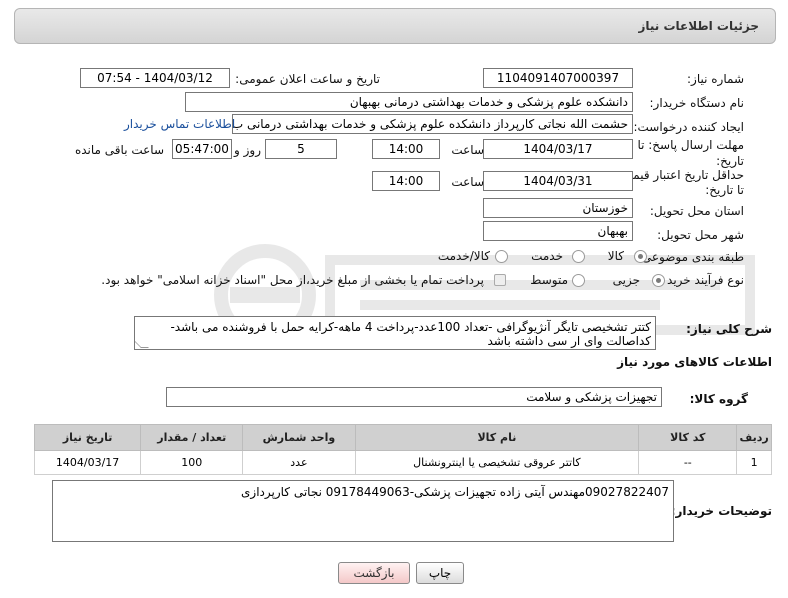 This screenshot has width=788, height=598. Describe the element at coordinates (715, 79) in the screenshot. I see `need-number-label: شماره نیاز:` at that location.